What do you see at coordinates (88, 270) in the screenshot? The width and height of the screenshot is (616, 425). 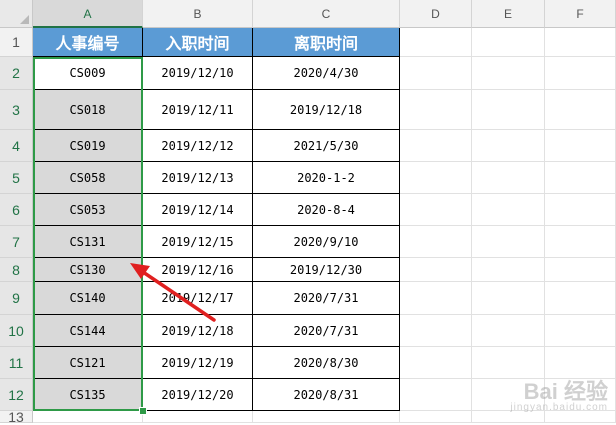 I see `employee-id-cell: CS130` at bounding box center [88, 270].